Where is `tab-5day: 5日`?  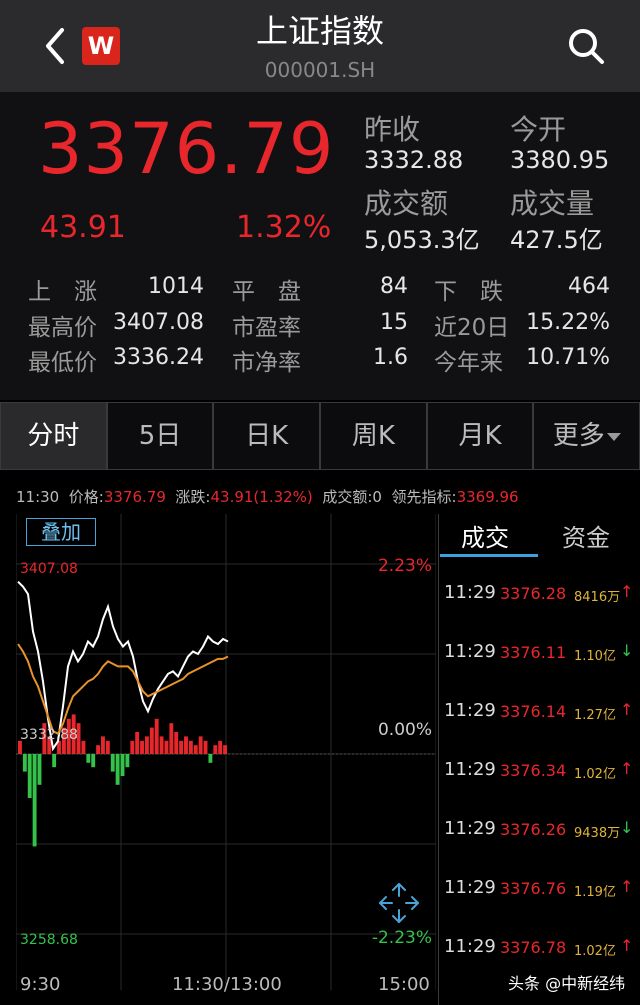 tab-5day: 5日 is located at coordinates (160, 436).